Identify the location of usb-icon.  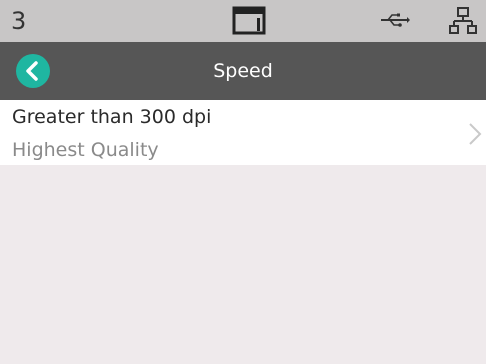
(395, 20).